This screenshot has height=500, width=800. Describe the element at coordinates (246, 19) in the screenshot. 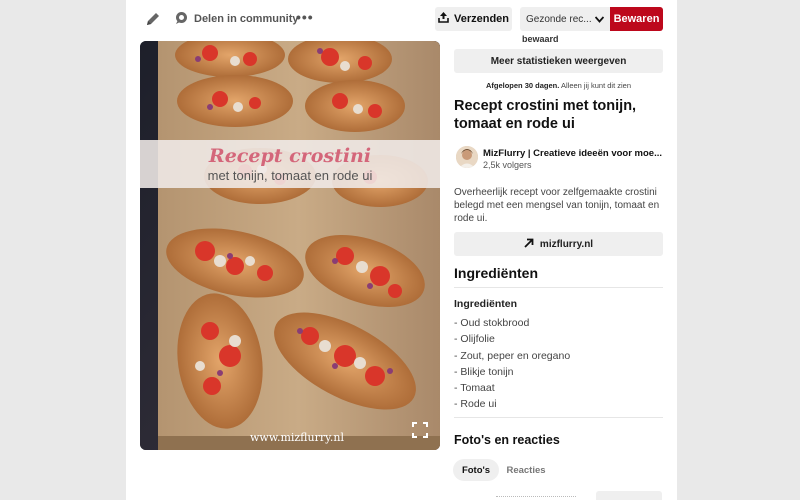

I see `share-community-label: Delen in community` at that location.